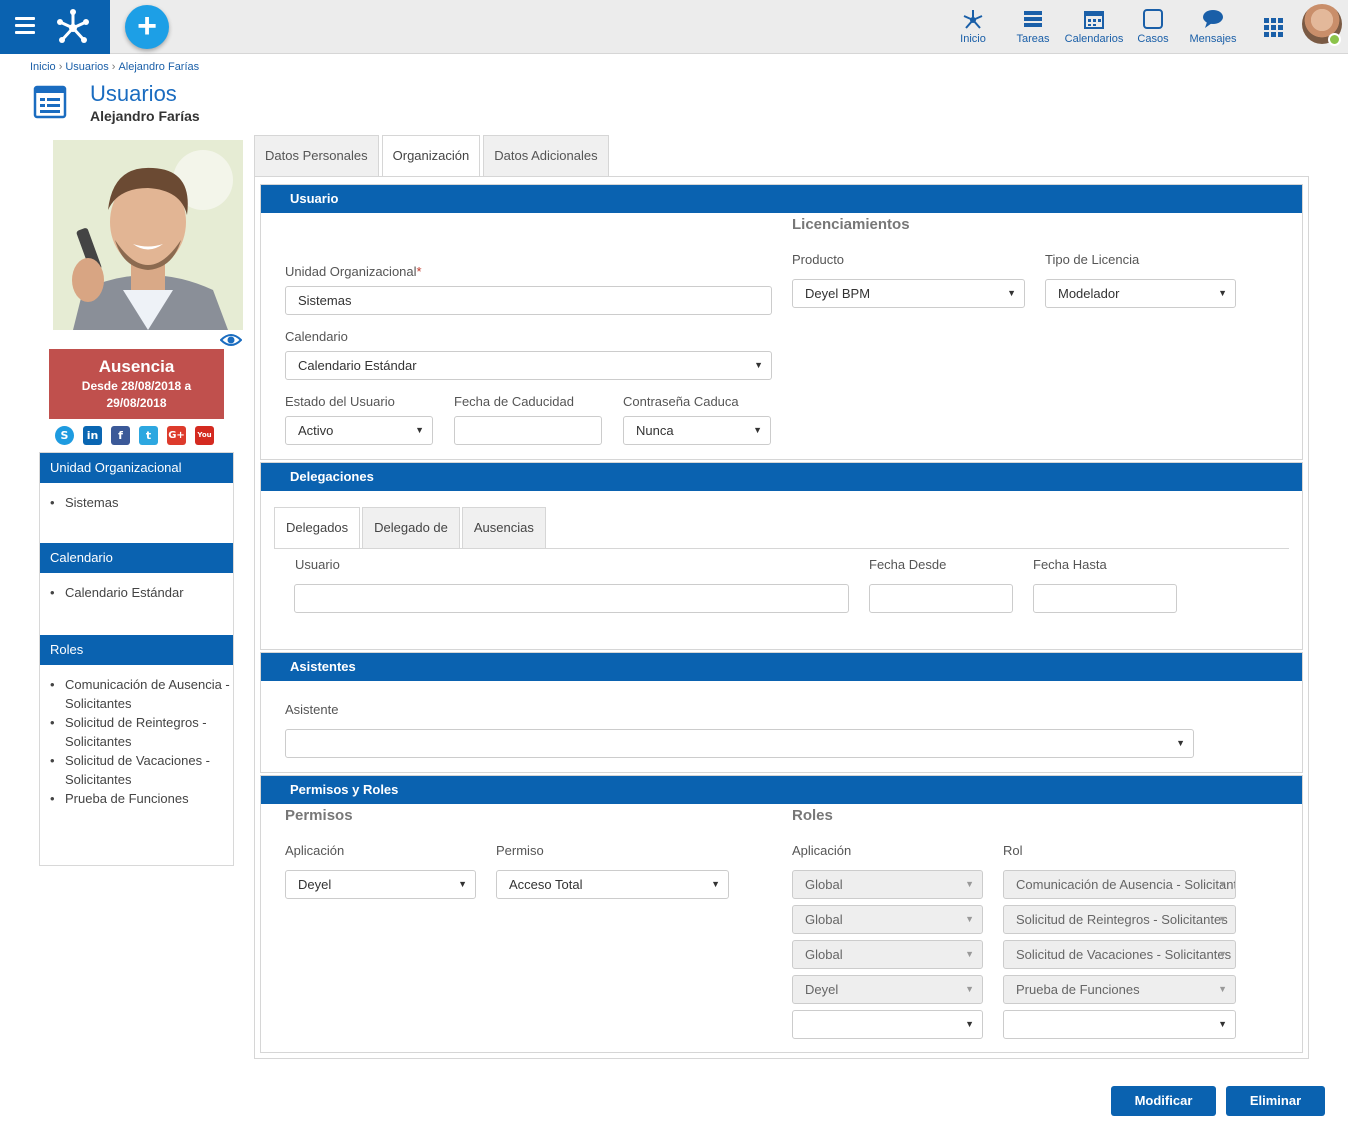 The height and width of the screenshot is (1132, 1348). I want to click on role-app-select-empty, so click(887, 1024).